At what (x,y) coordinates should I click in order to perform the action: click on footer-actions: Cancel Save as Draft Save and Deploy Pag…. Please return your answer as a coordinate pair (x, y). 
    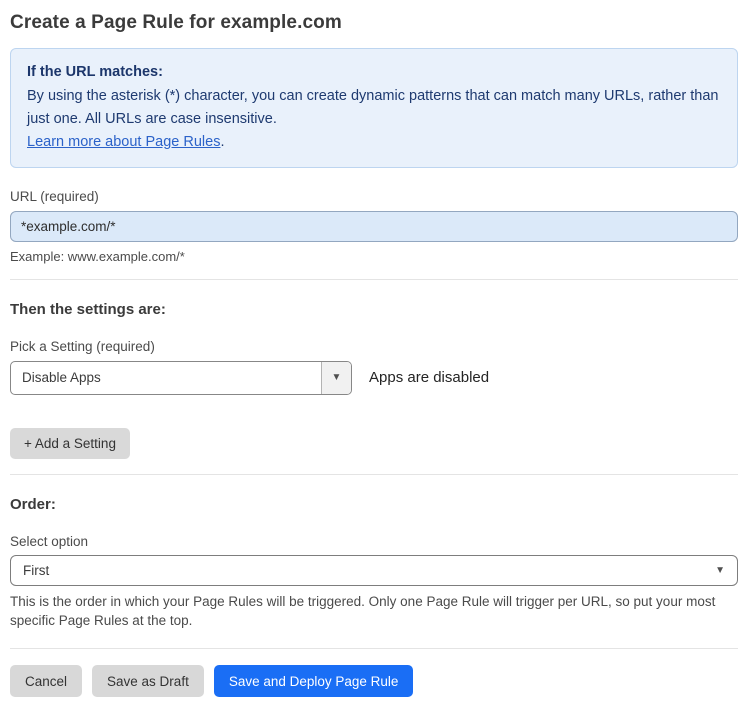
    Looking at the image, I should click on (374, 681).